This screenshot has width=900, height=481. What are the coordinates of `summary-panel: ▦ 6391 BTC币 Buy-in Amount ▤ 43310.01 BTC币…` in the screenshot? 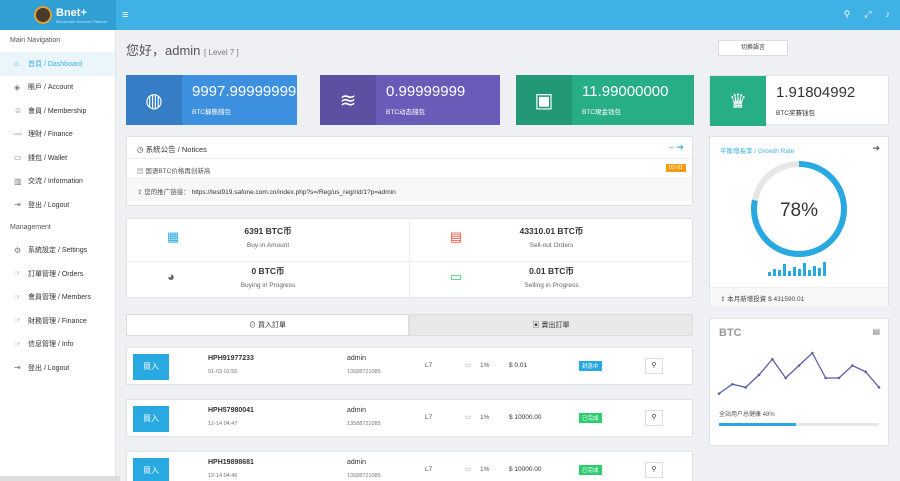 It's located at (409, 260).